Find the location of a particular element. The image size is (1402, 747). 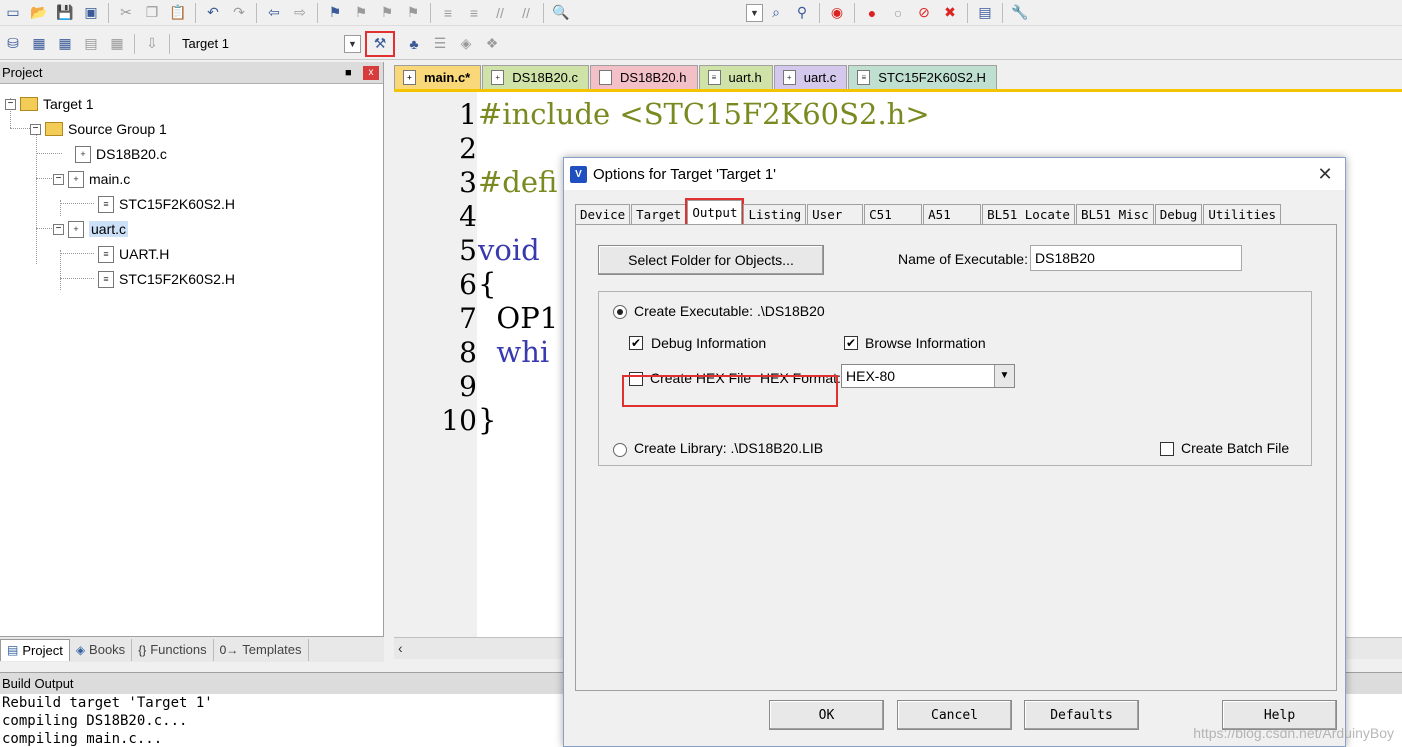

name-of-executable-input: DS18B20 is located at coordinates (1136, 258).